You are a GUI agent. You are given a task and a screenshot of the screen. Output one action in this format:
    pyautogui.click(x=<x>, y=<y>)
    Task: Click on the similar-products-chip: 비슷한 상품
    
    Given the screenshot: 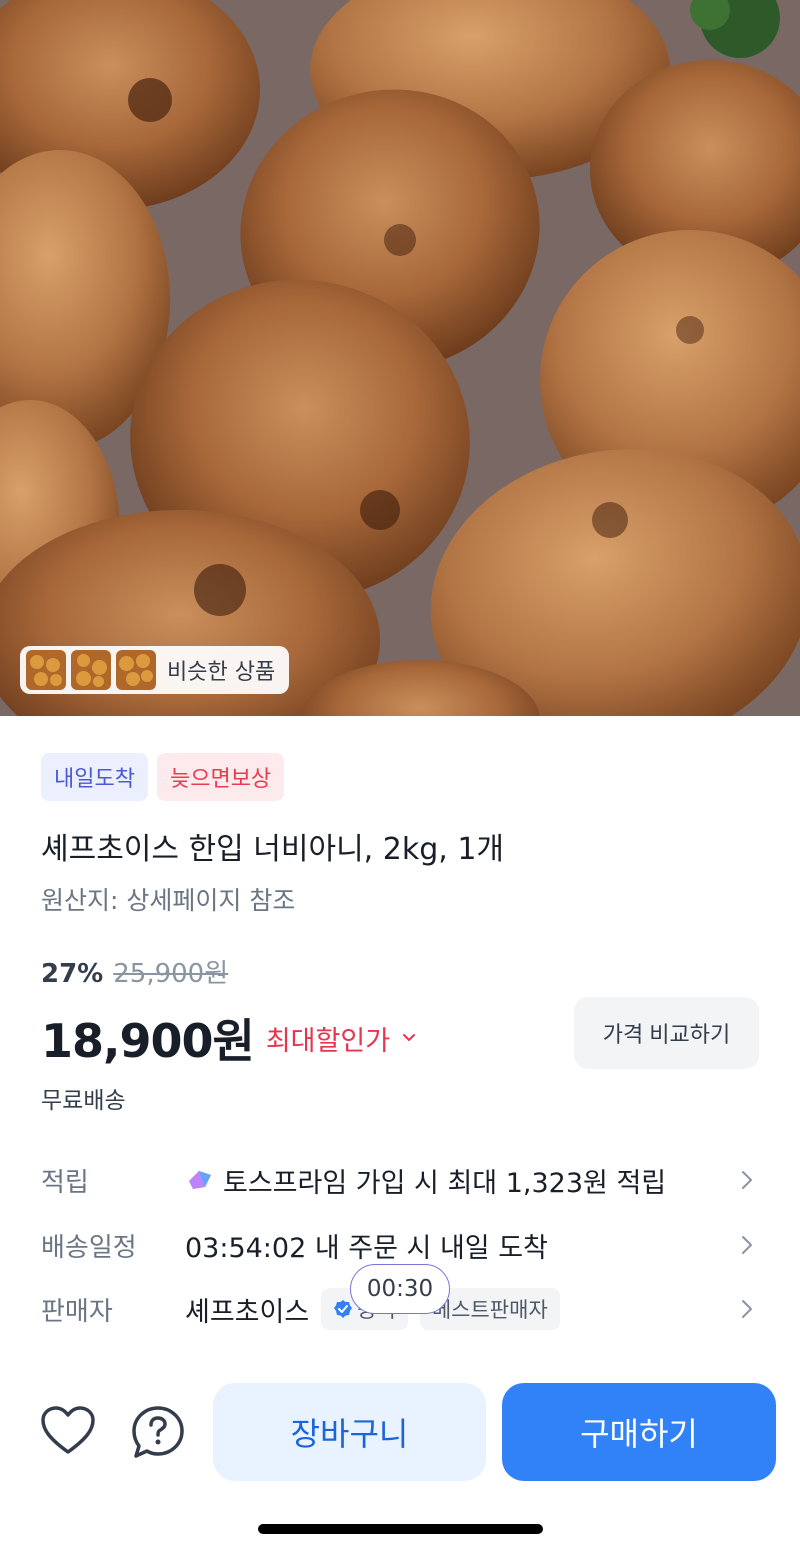 What is the action you would take?
    pyautogui.click(x=155, y=670)
    